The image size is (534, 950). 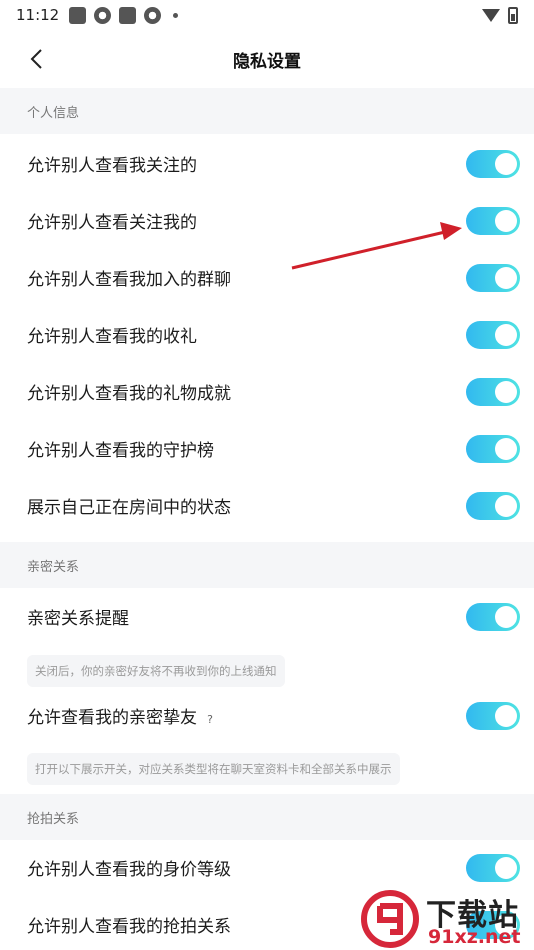 I want to click on back-button, so click(x=36, y=59).